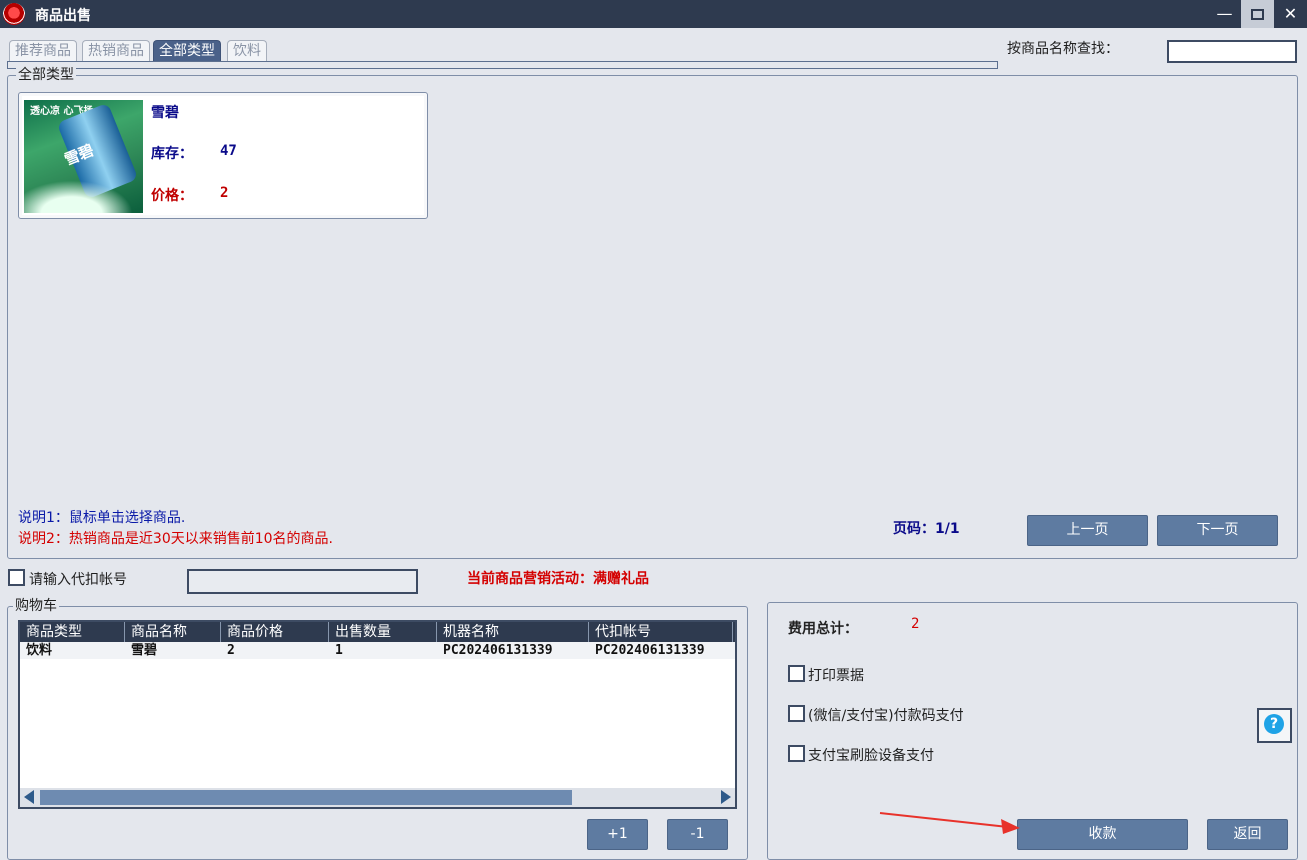 This screenshot has width=1307, height=860. What do you see at coordinates (83, 194) in the screenshot?
I see `splash-graphic` at bounding box center [83, 194].